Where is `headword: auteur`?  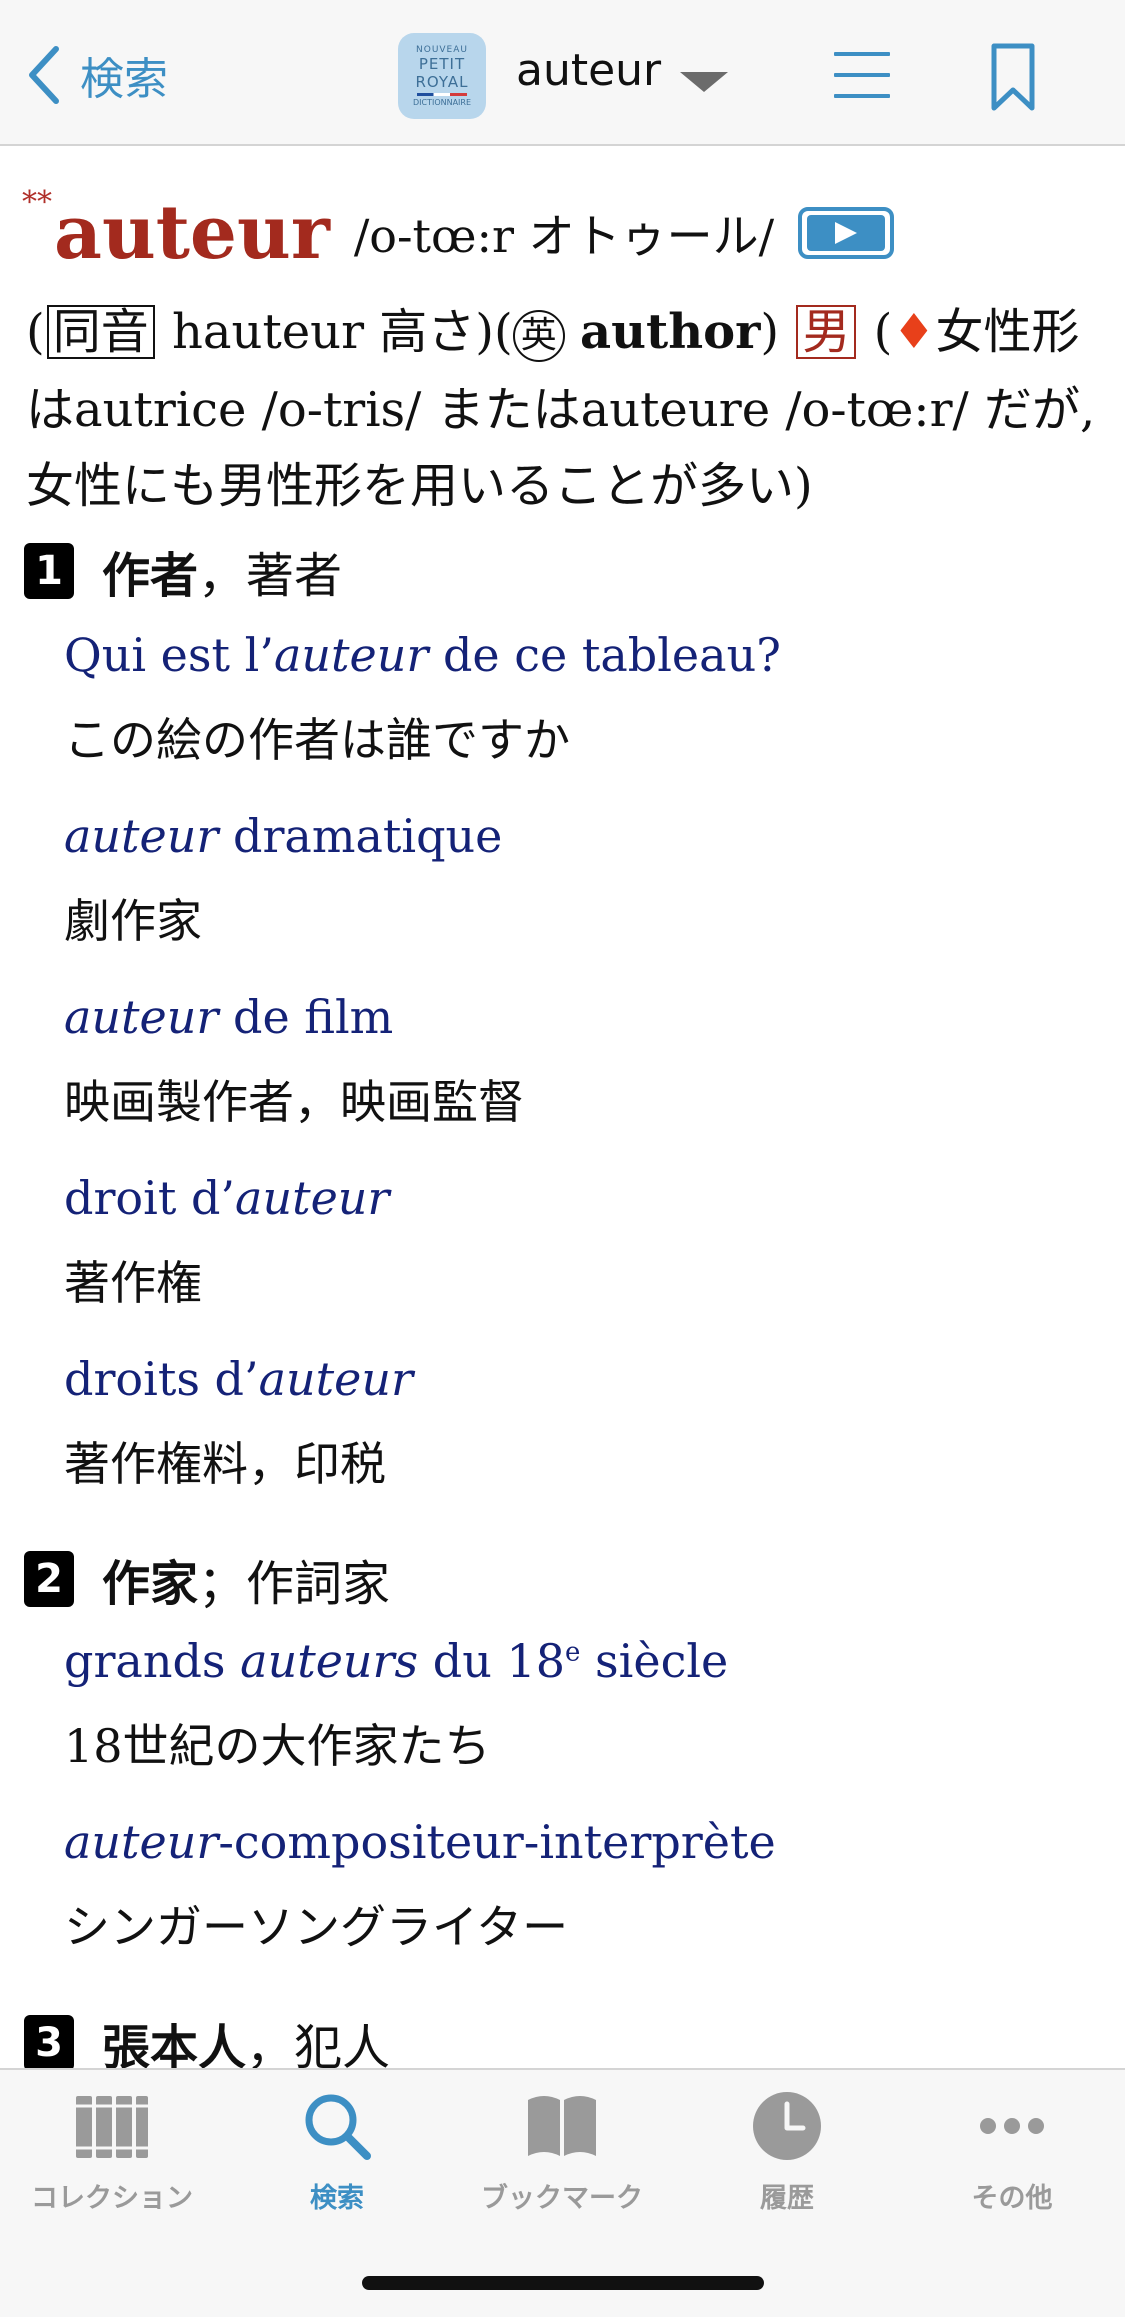
headword: auteur is located at coordinates (192, 233).